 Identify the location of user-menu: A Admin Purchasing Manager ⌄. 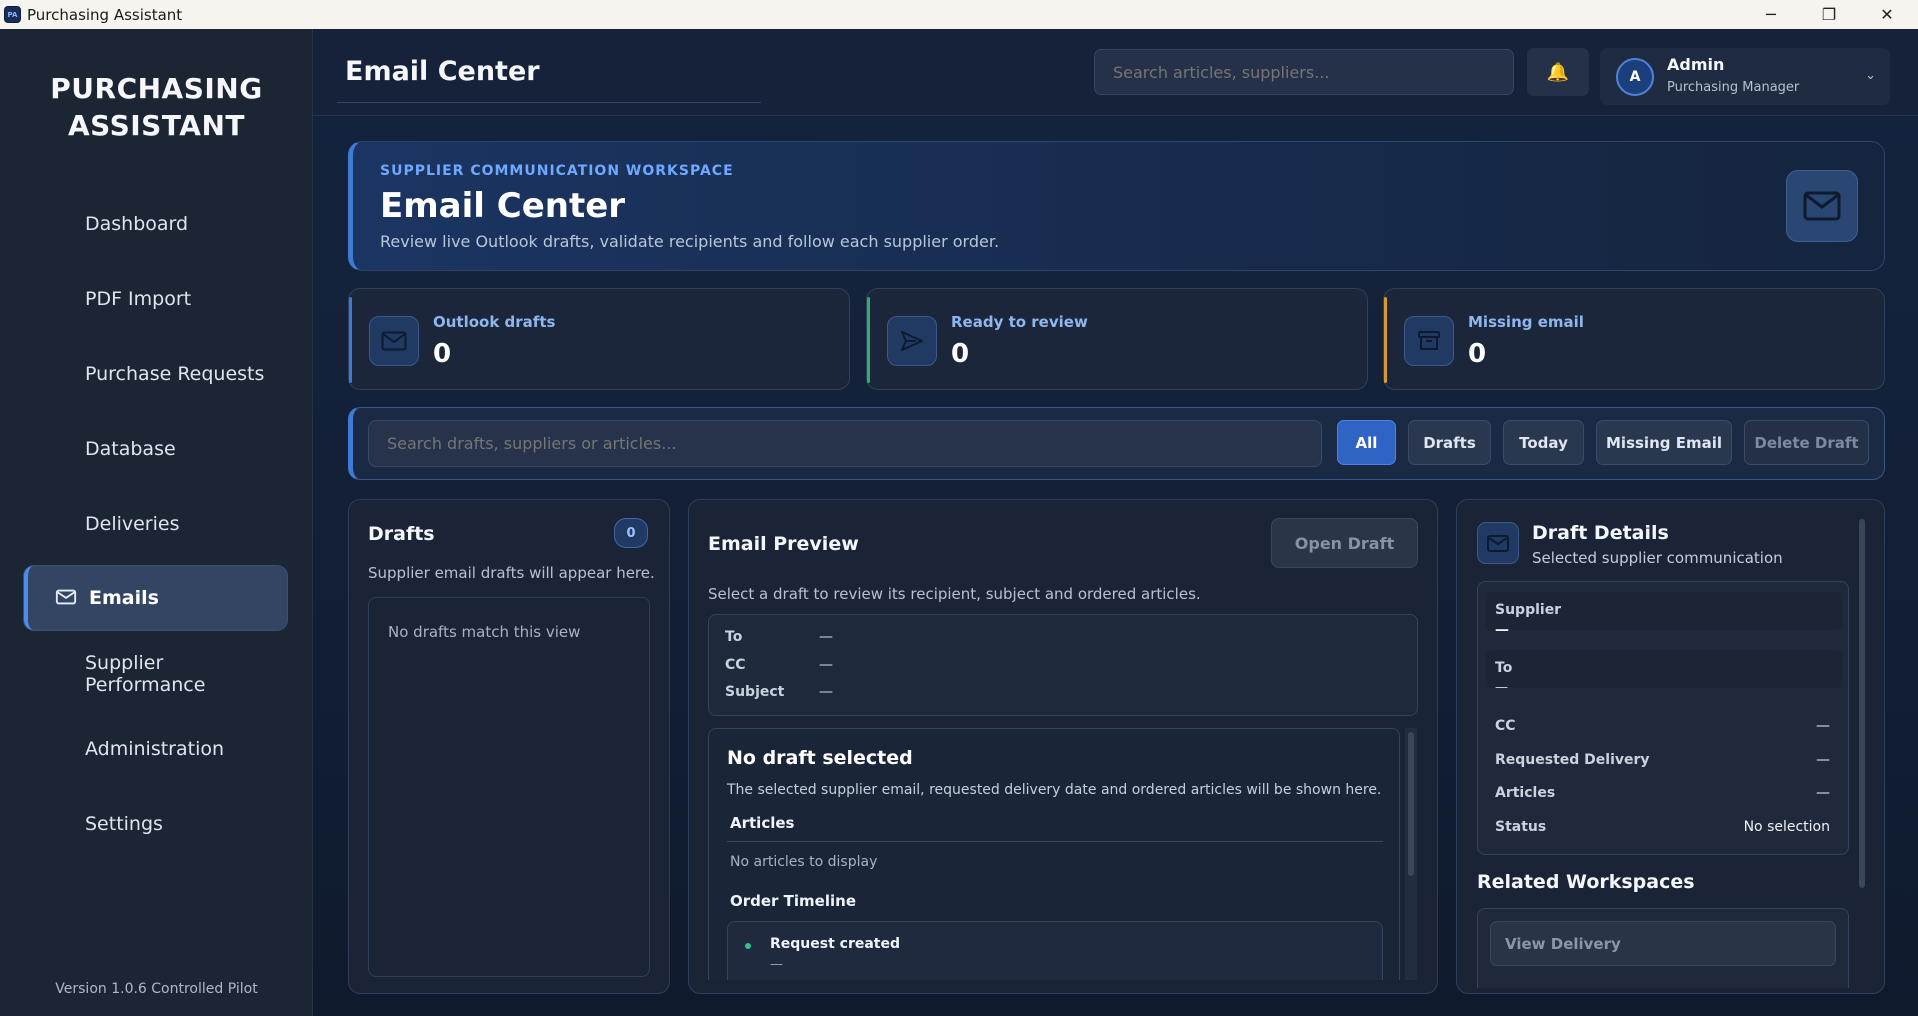
(1745, 76).